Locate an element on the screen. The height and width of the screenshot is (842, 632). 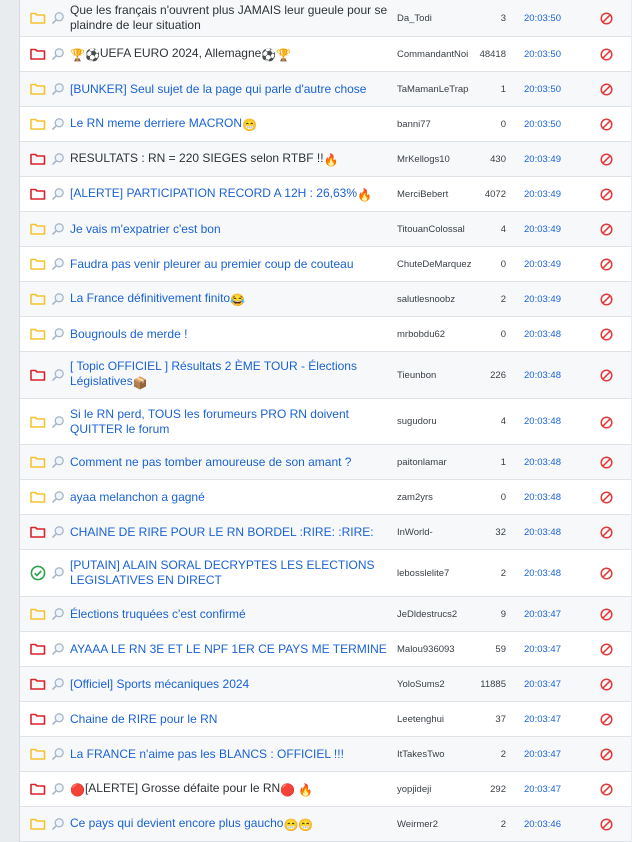
topic-link: La France définitivement finito 😂 is located at coordinates (231, 299).